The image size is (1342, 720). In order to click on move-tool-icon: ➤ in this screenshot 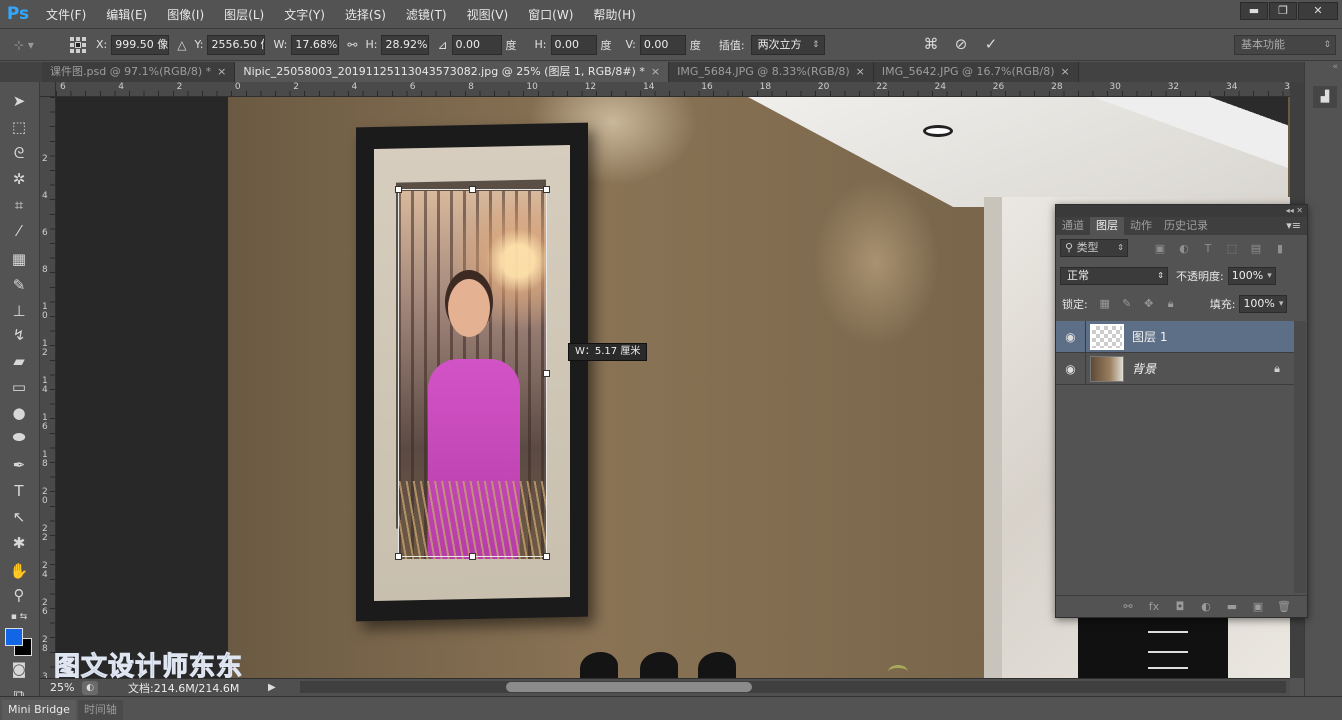, I will do `click(19, 101)`.